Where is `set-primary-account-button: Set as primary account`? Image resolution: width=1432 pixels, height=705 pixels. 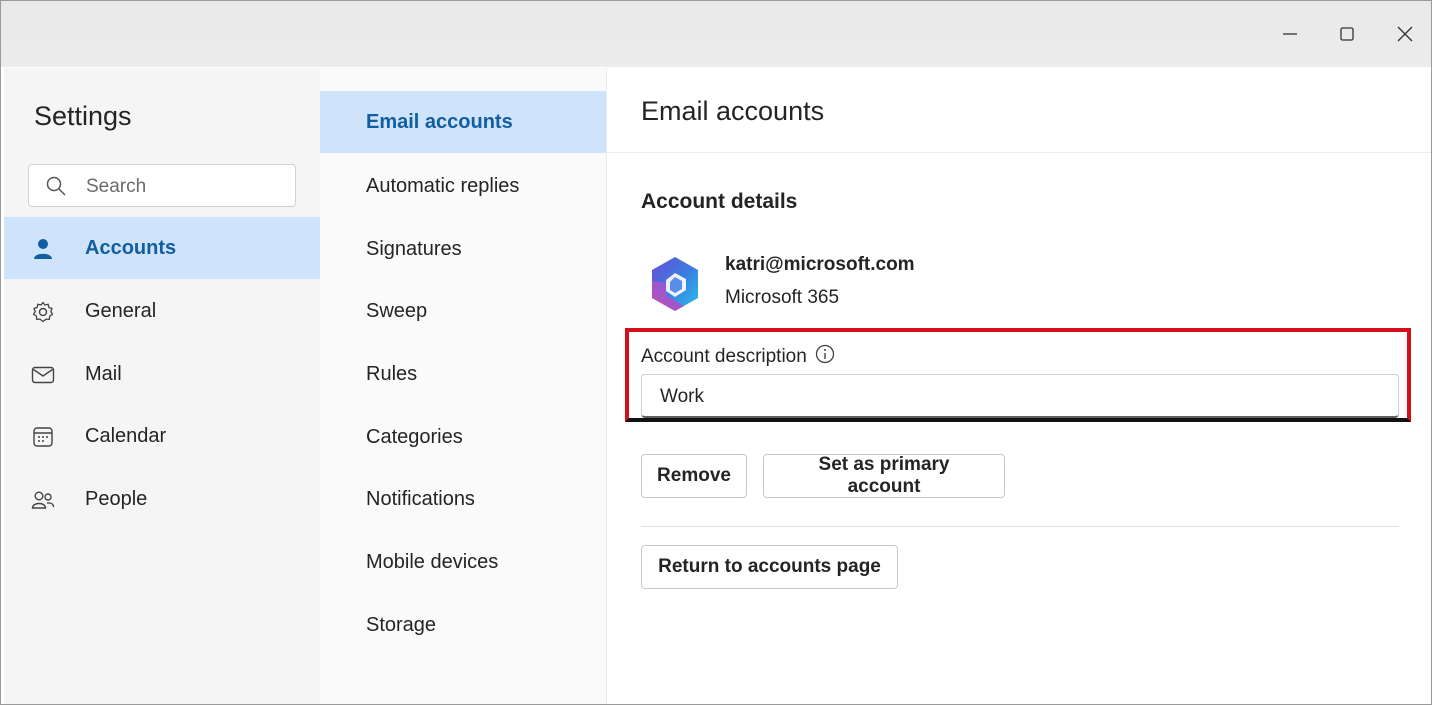 set-primary-account-button: Set as primary account is located at coordinates (884, 476).